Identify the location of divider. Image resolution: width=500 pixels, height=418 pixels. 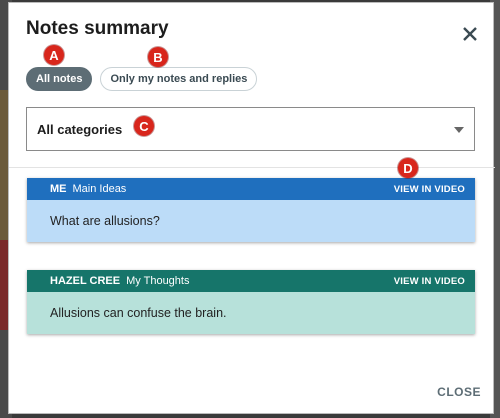
(252, 167).